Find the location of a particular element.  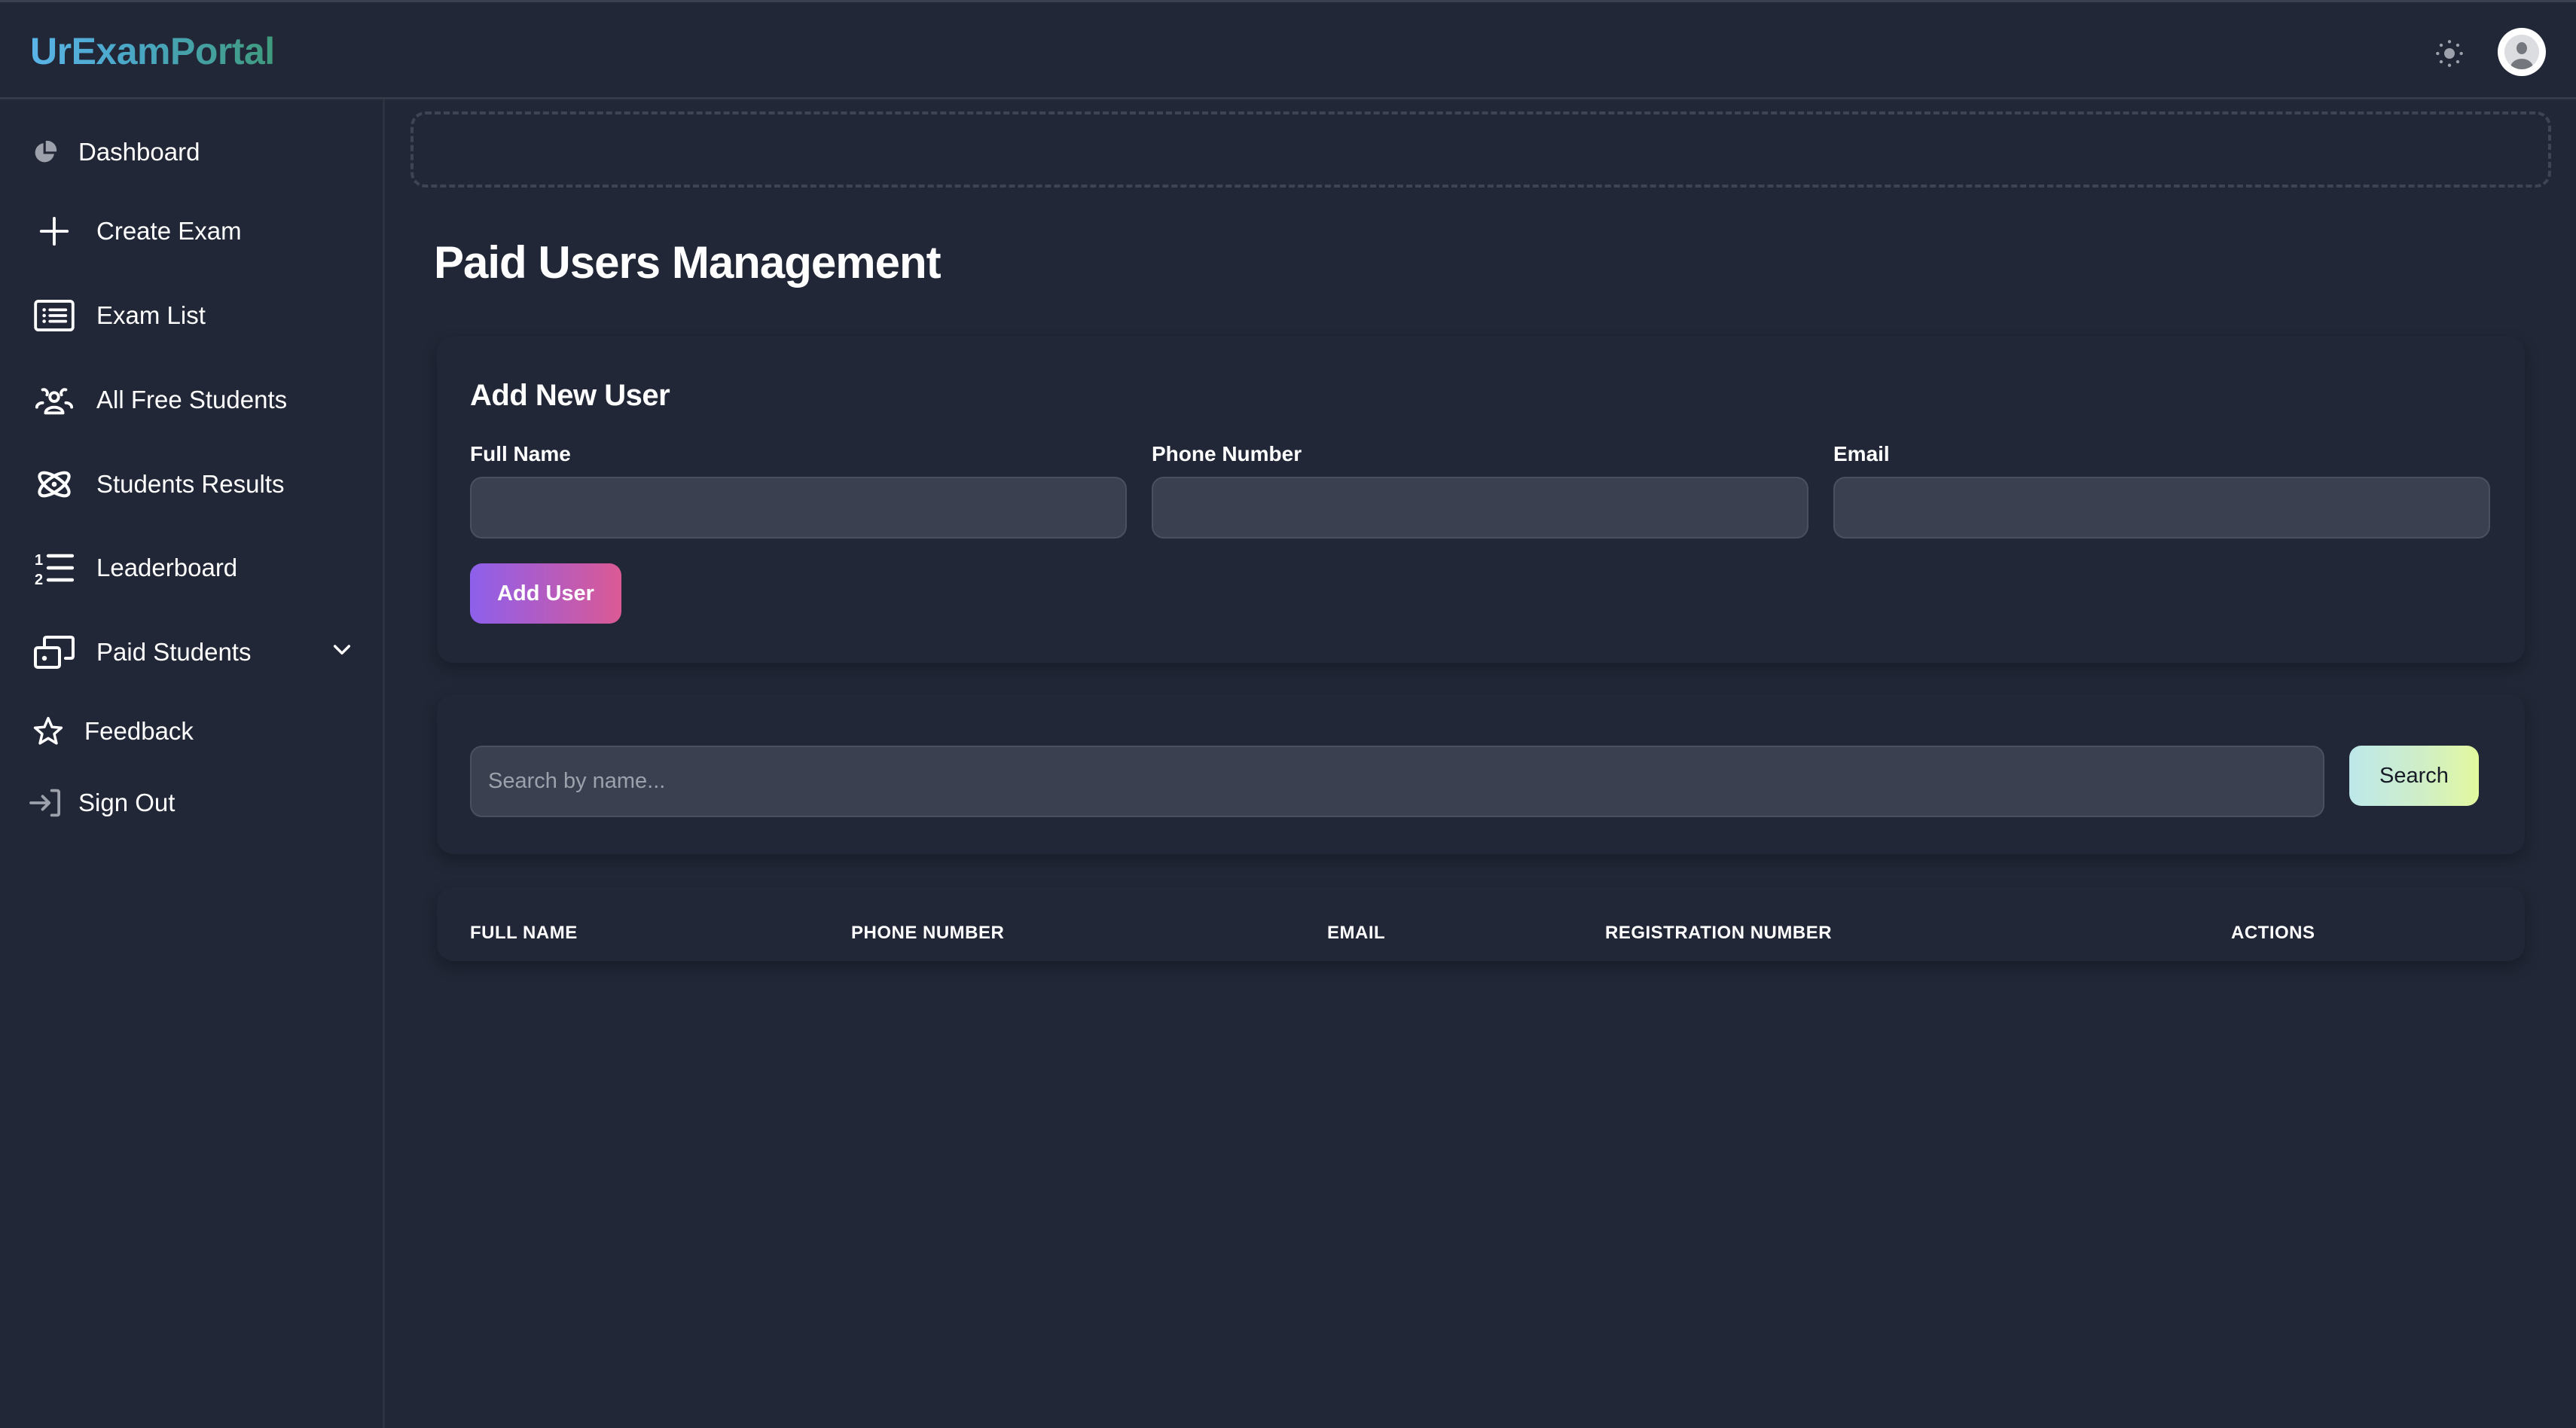

sidebar-item-feedback: Feedback is located at coordinates (190, 731).